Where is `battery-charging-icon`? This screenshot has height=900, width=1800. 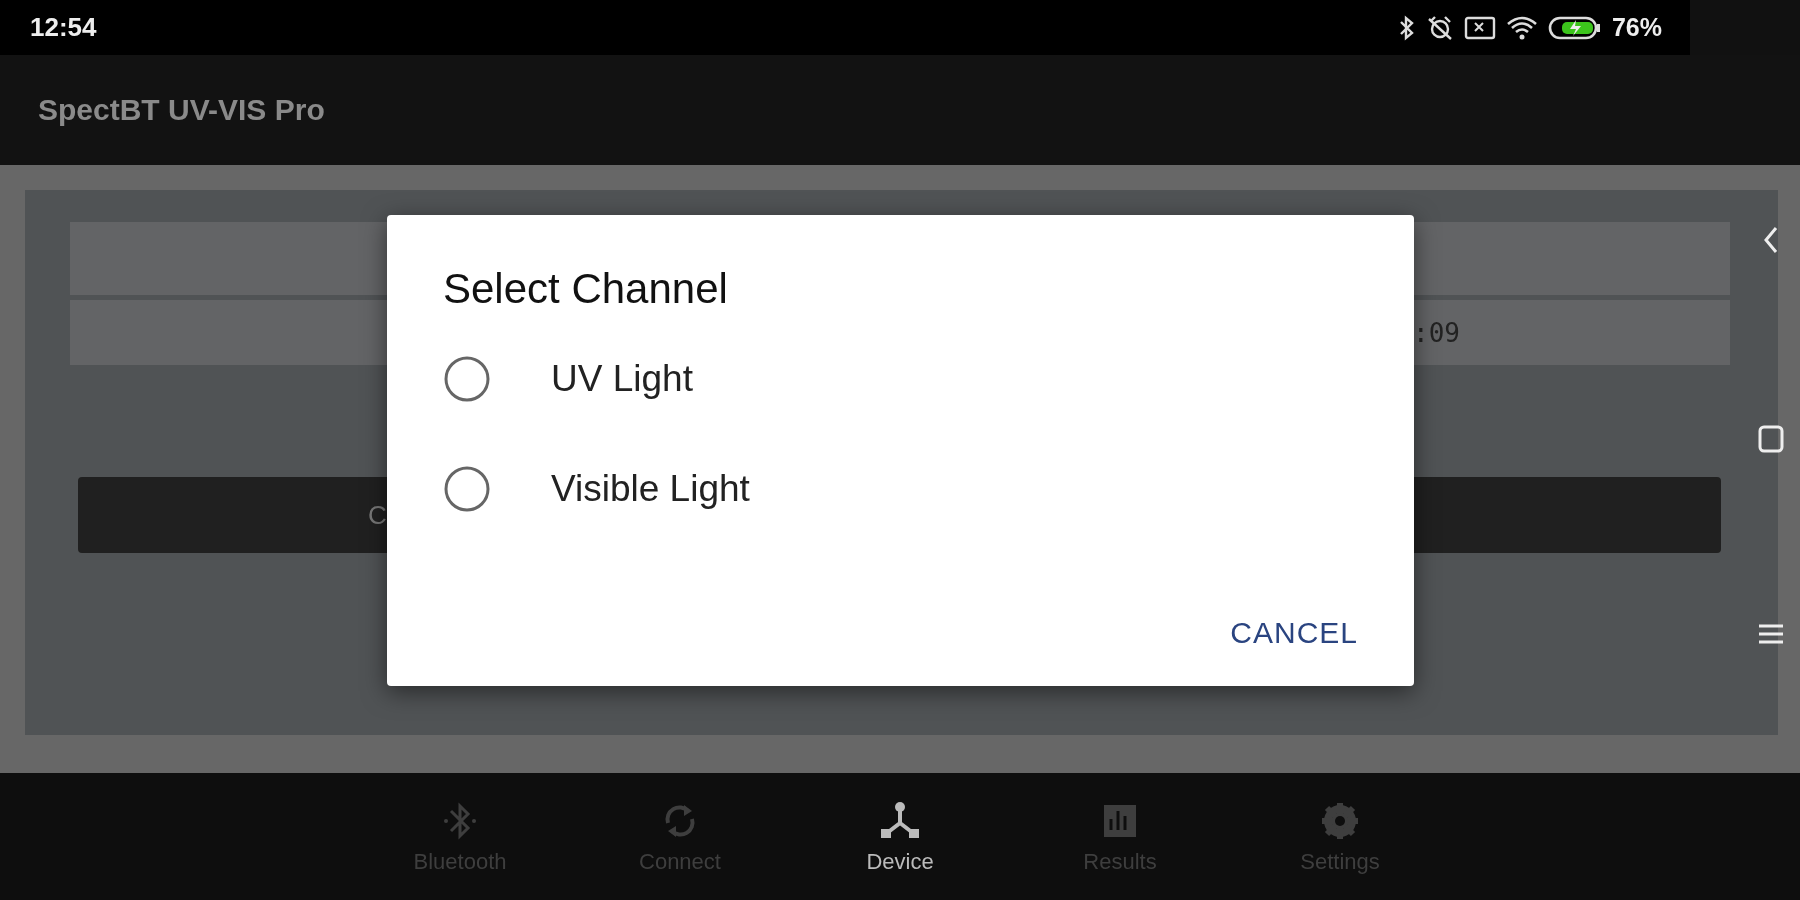 battery-charging-icon is located at coordinates (1574, 27).